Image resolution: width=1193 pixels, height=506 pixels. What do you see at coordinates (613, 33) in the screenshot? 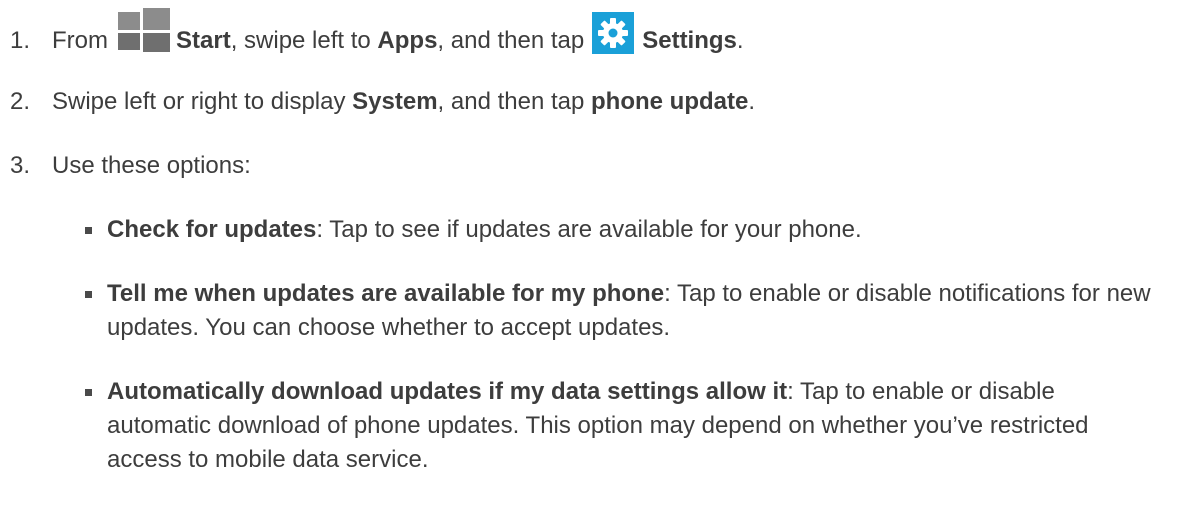
I see `settings-gear-icon` at bounding box center [613, 33].